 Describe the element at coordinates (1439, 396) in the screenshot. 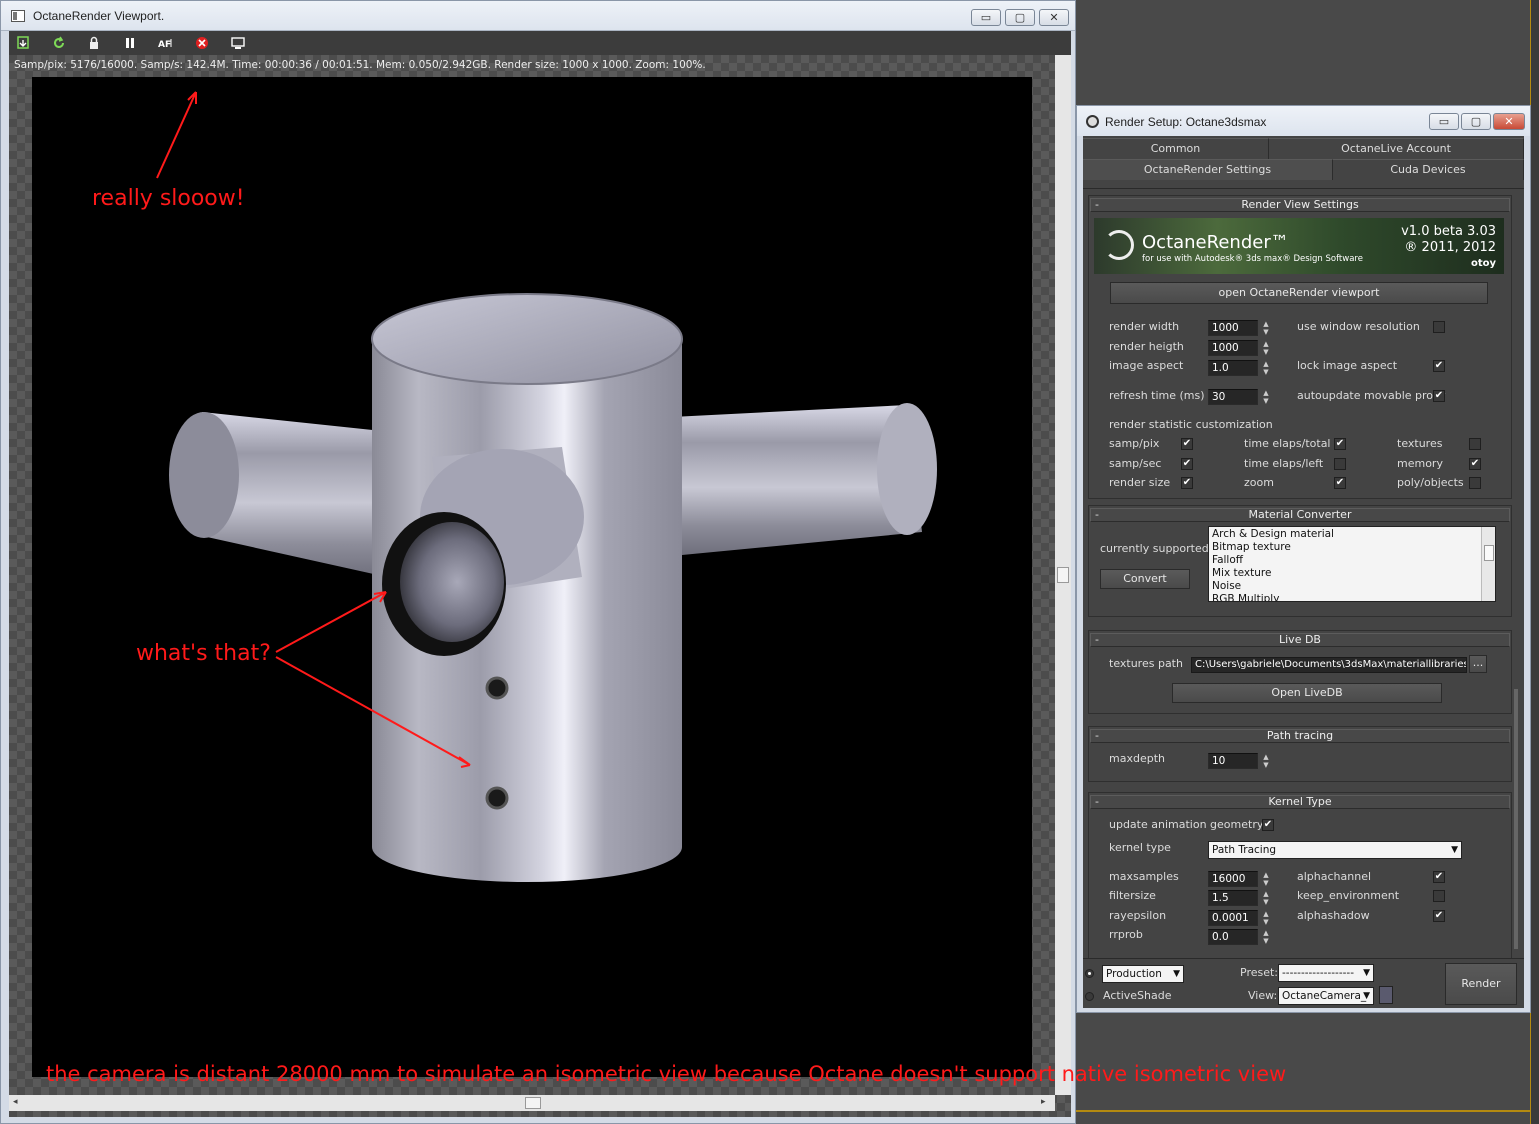

I see `autoupdate-checkbox: ✔` at that location.